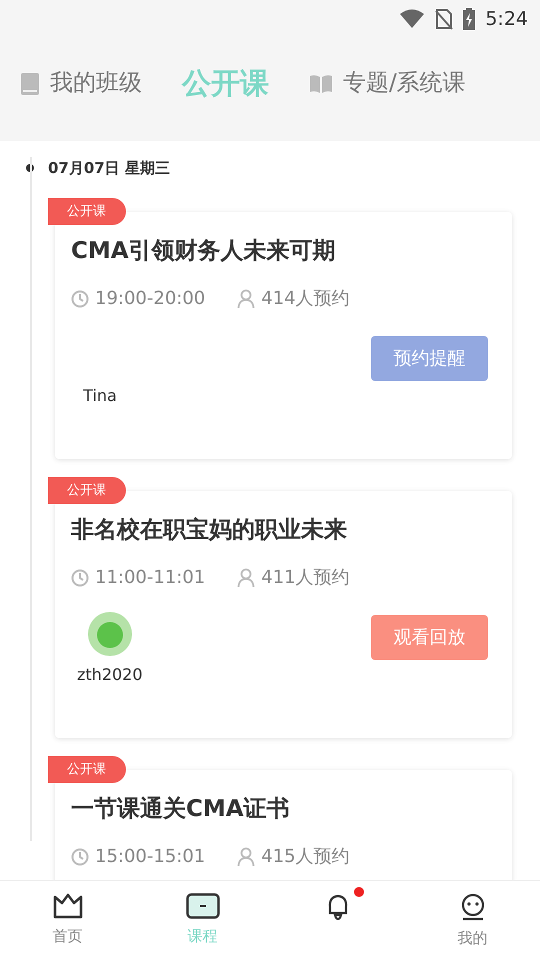  Describe the element at coordinates (110, 675) in the screenshot. I see `teacher-name: zth2020` at that location.